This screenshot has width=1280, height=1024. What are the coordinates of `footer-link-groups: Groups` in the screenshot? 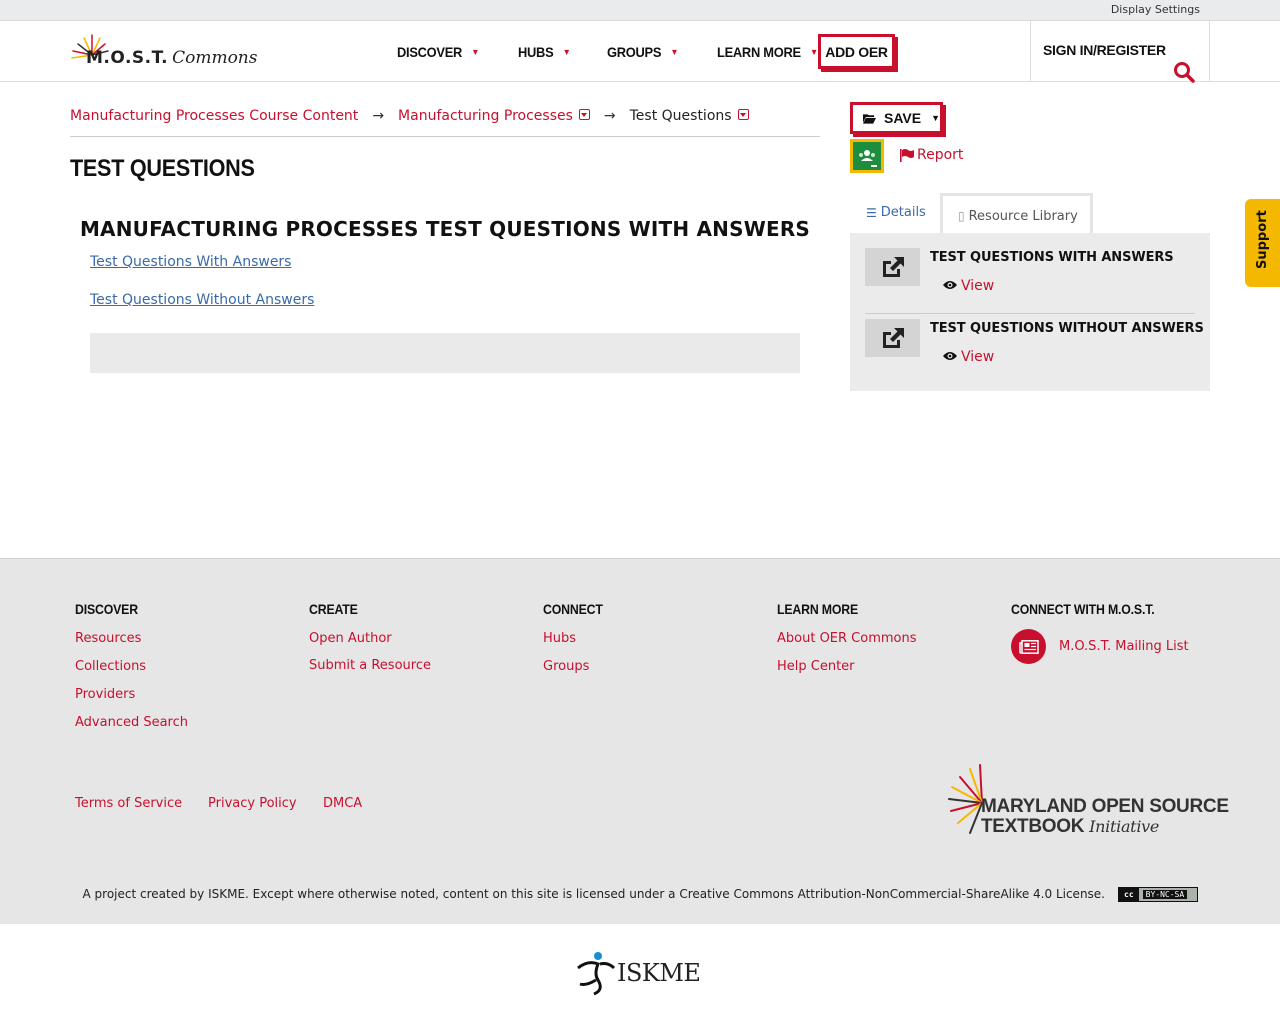 It's located at (577, 666).